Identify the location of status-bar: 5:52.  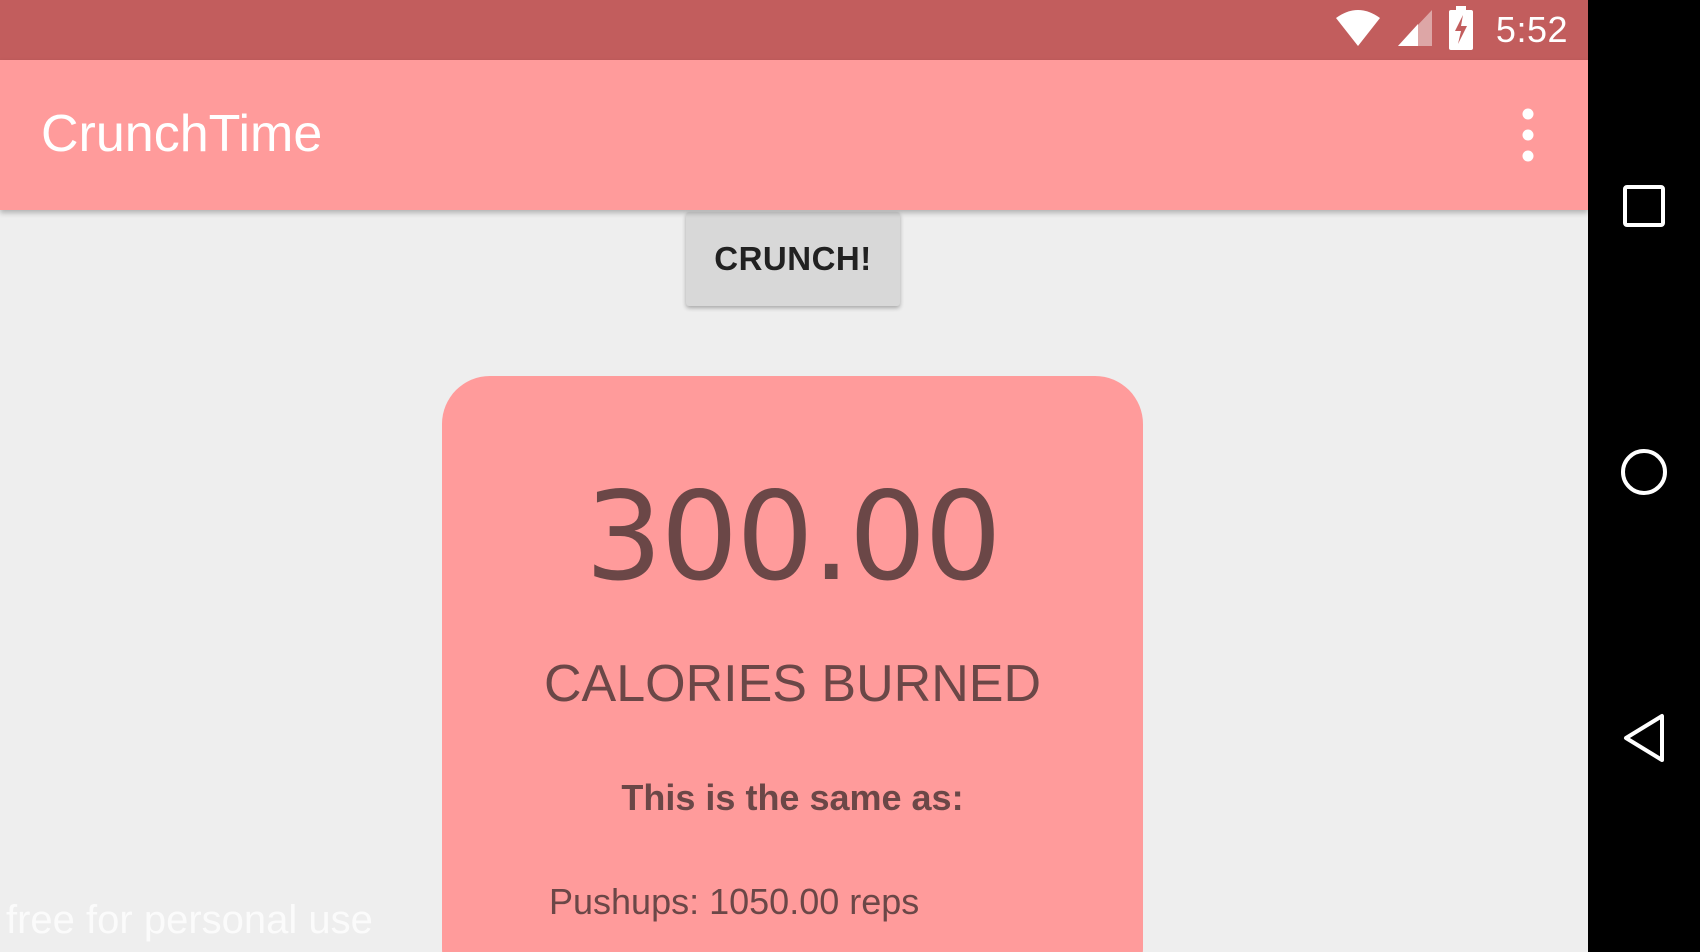
(794, 30).